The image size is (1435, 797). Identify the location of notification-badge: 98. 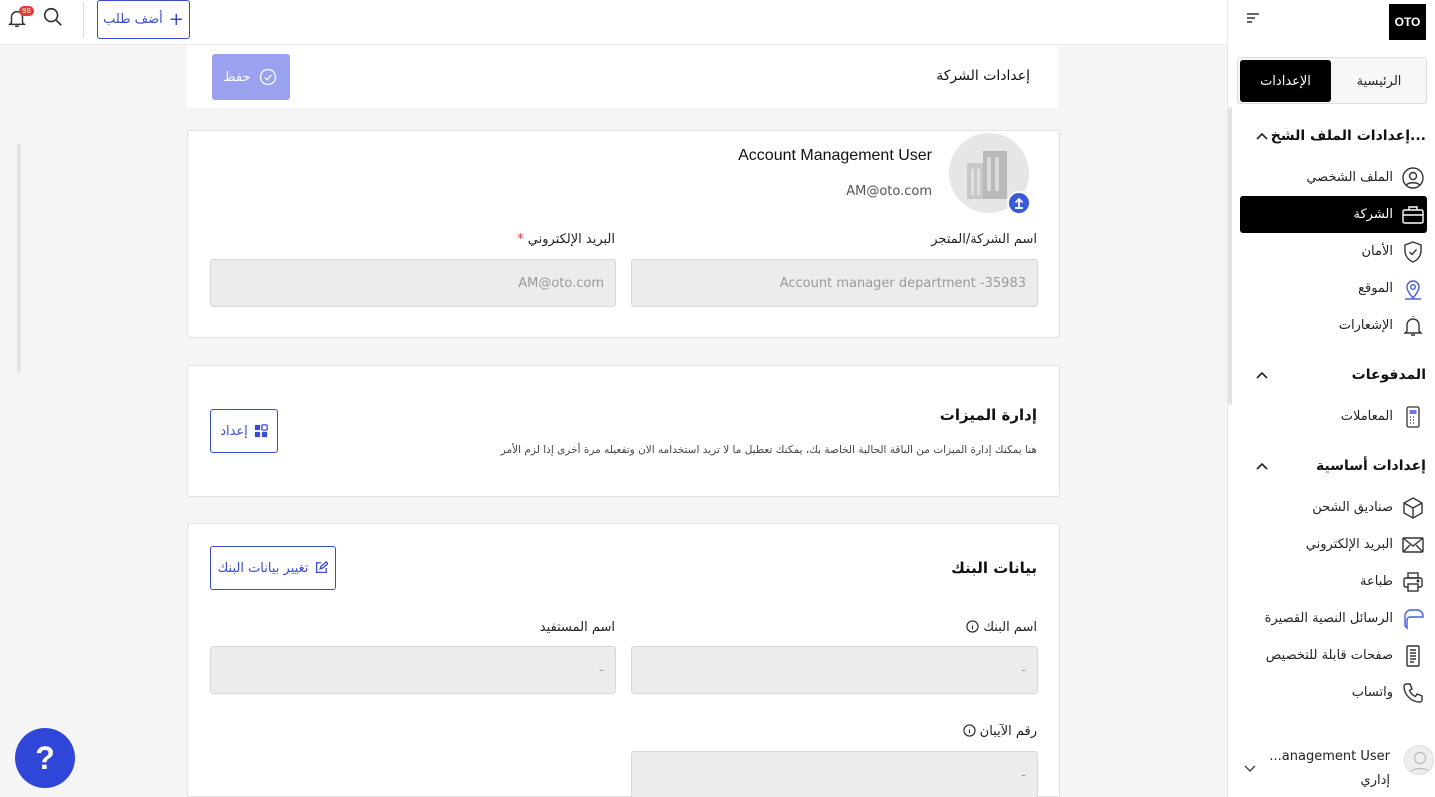
(26, 11).